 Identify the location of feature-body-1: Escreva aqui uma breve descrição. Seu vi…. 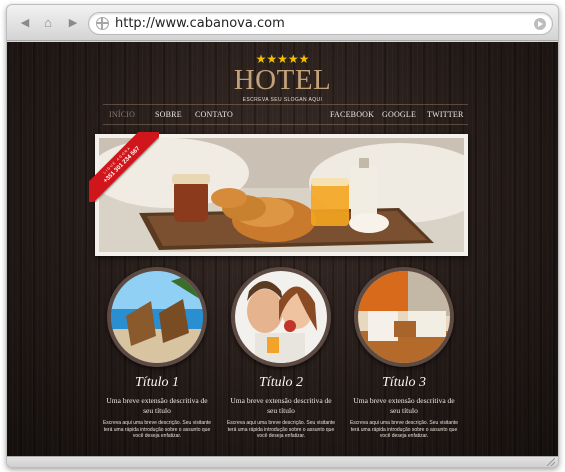
(157, 429).